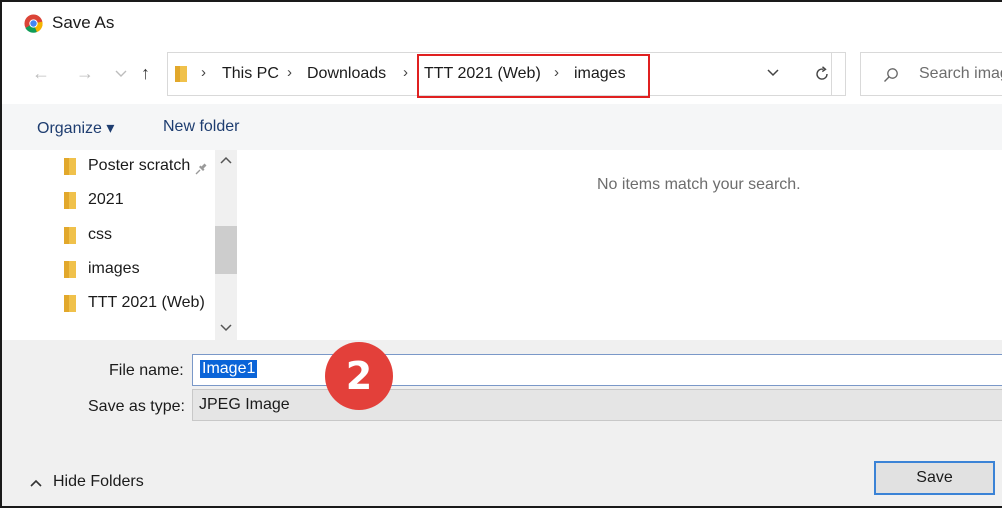 Image resolution: width=1004 pixels, height=510 pixels. What do you see at coordinates (482, 74) in the screenshot?
I see `breadcrumb-ttt-2021-web: TTT 2021 (Web)` at bounding box center [482, 74].